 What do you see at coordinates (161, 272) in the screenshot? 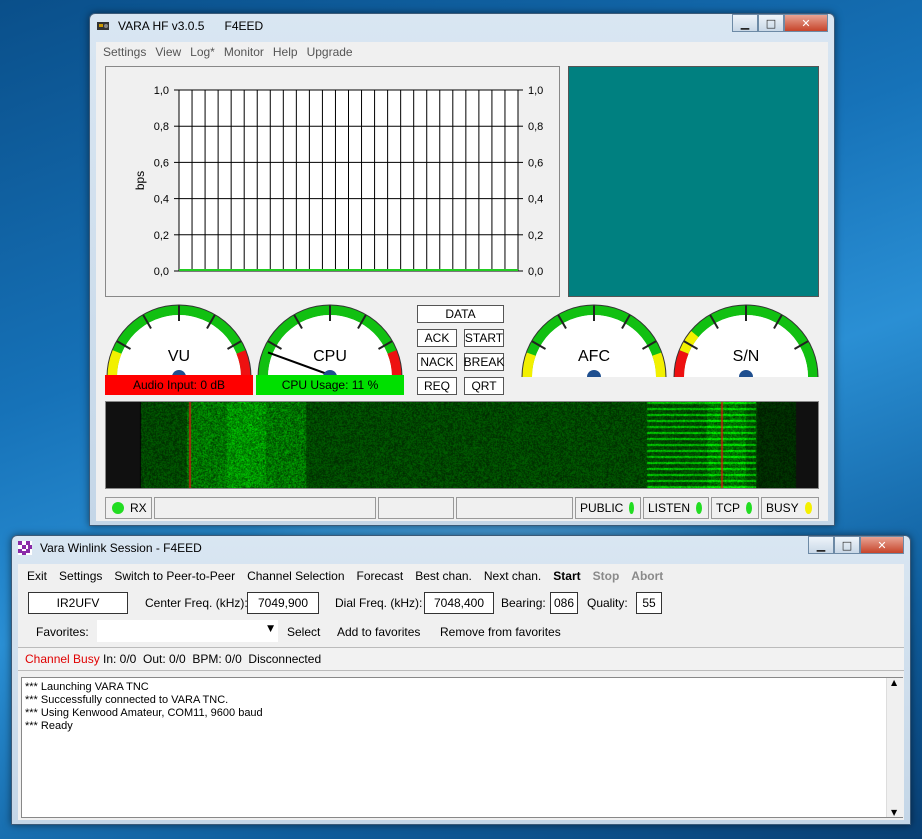
I see `y-tick-label-left: 0,0` at bounding box center [161, 272].